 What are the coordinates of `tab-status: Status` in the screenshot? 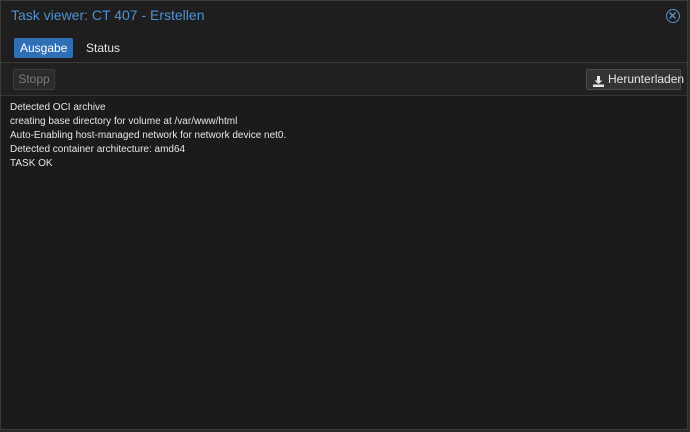 It's located at (103, 48).